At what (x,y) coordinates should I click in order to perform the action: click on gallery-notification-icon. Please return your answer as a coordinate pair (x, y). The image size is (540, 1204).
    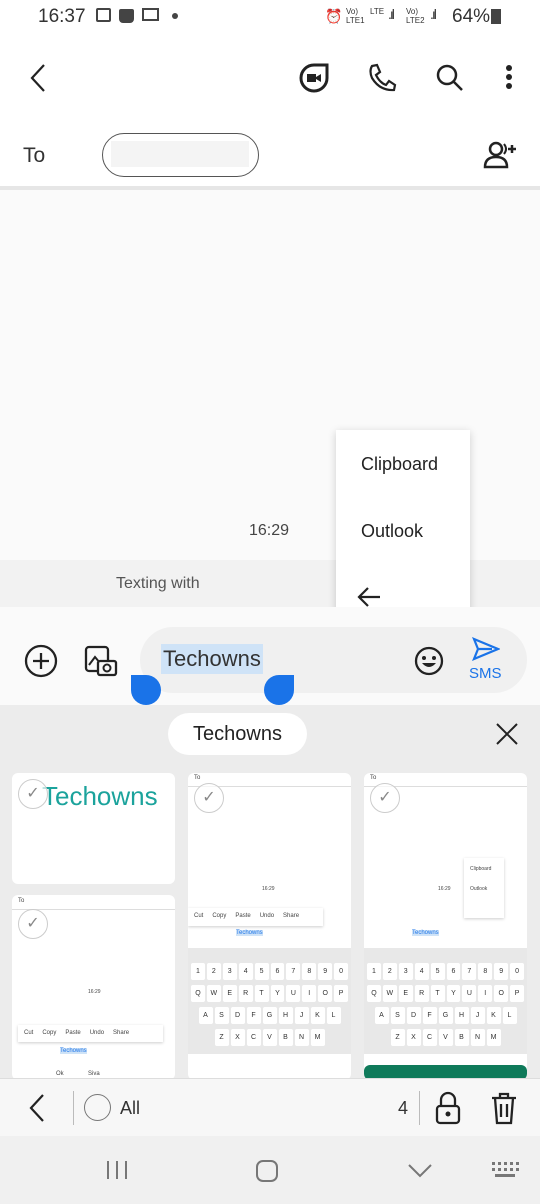
    Looking at the image, I should click on (103, 15).